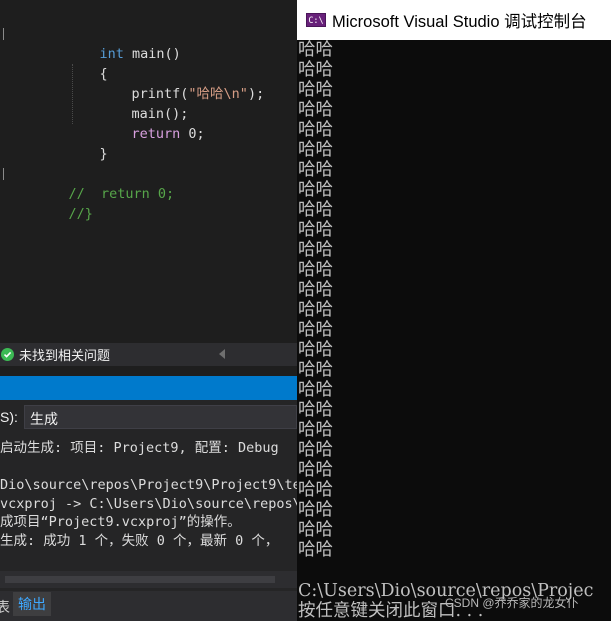  Describe the element at coordinates (139, 541) in the screenshot. I see `output-line: 生成: 成功 1 个，失败 0 个，最新 0 个，` at that location.